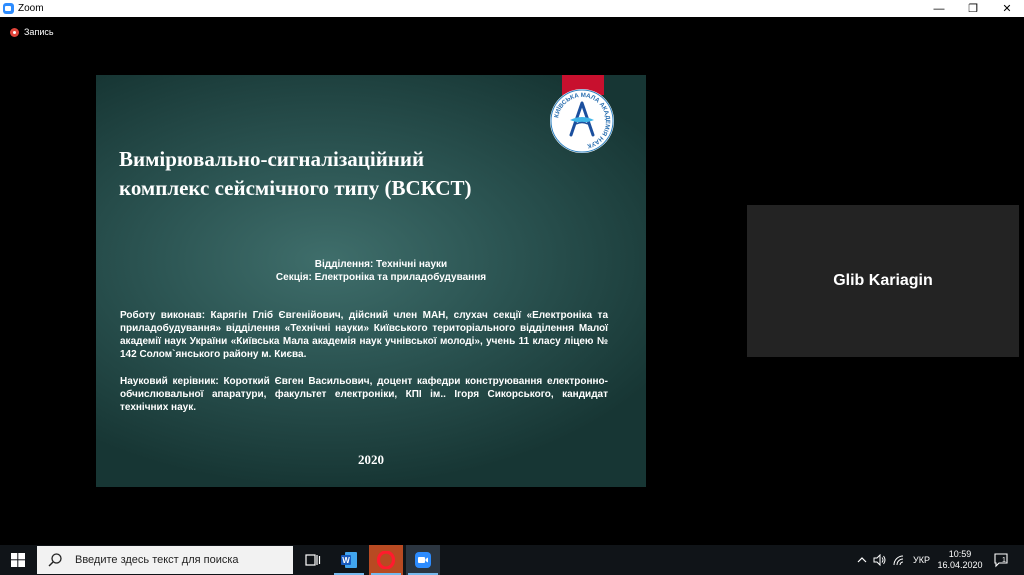 Image resolution: width=1024 pixels, height=575 pixels. I want to click on clock-time: 10:59, so click(960, 554).